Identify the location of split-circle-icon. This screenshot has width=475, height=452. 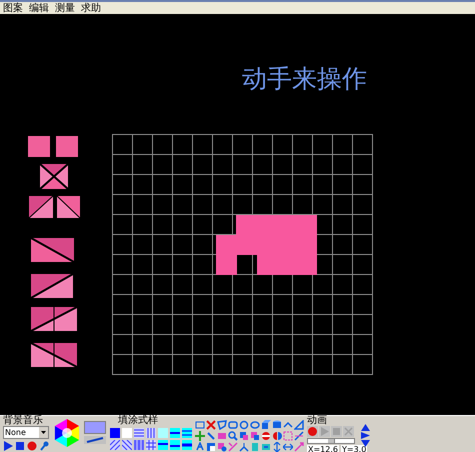
(266, 436).